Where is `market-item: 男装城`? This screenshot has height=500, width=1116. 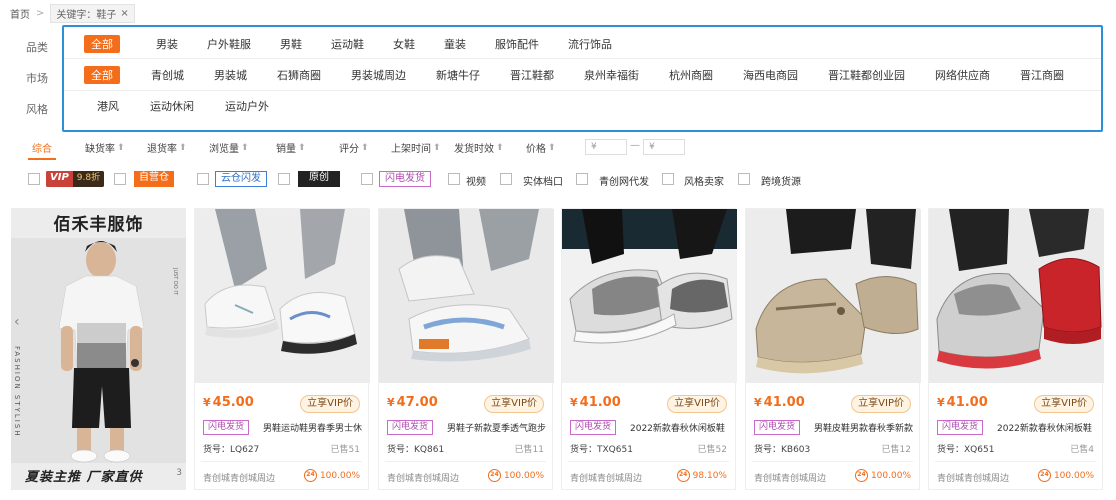
market-item: 男装城 is located at coordinates (230, 75).